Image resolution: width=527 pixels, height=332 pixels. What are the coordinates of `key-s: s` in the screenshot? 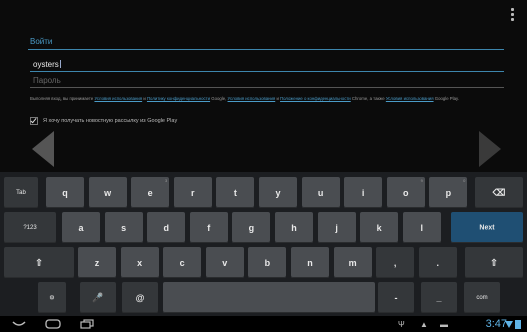 It's located at (123, 227).